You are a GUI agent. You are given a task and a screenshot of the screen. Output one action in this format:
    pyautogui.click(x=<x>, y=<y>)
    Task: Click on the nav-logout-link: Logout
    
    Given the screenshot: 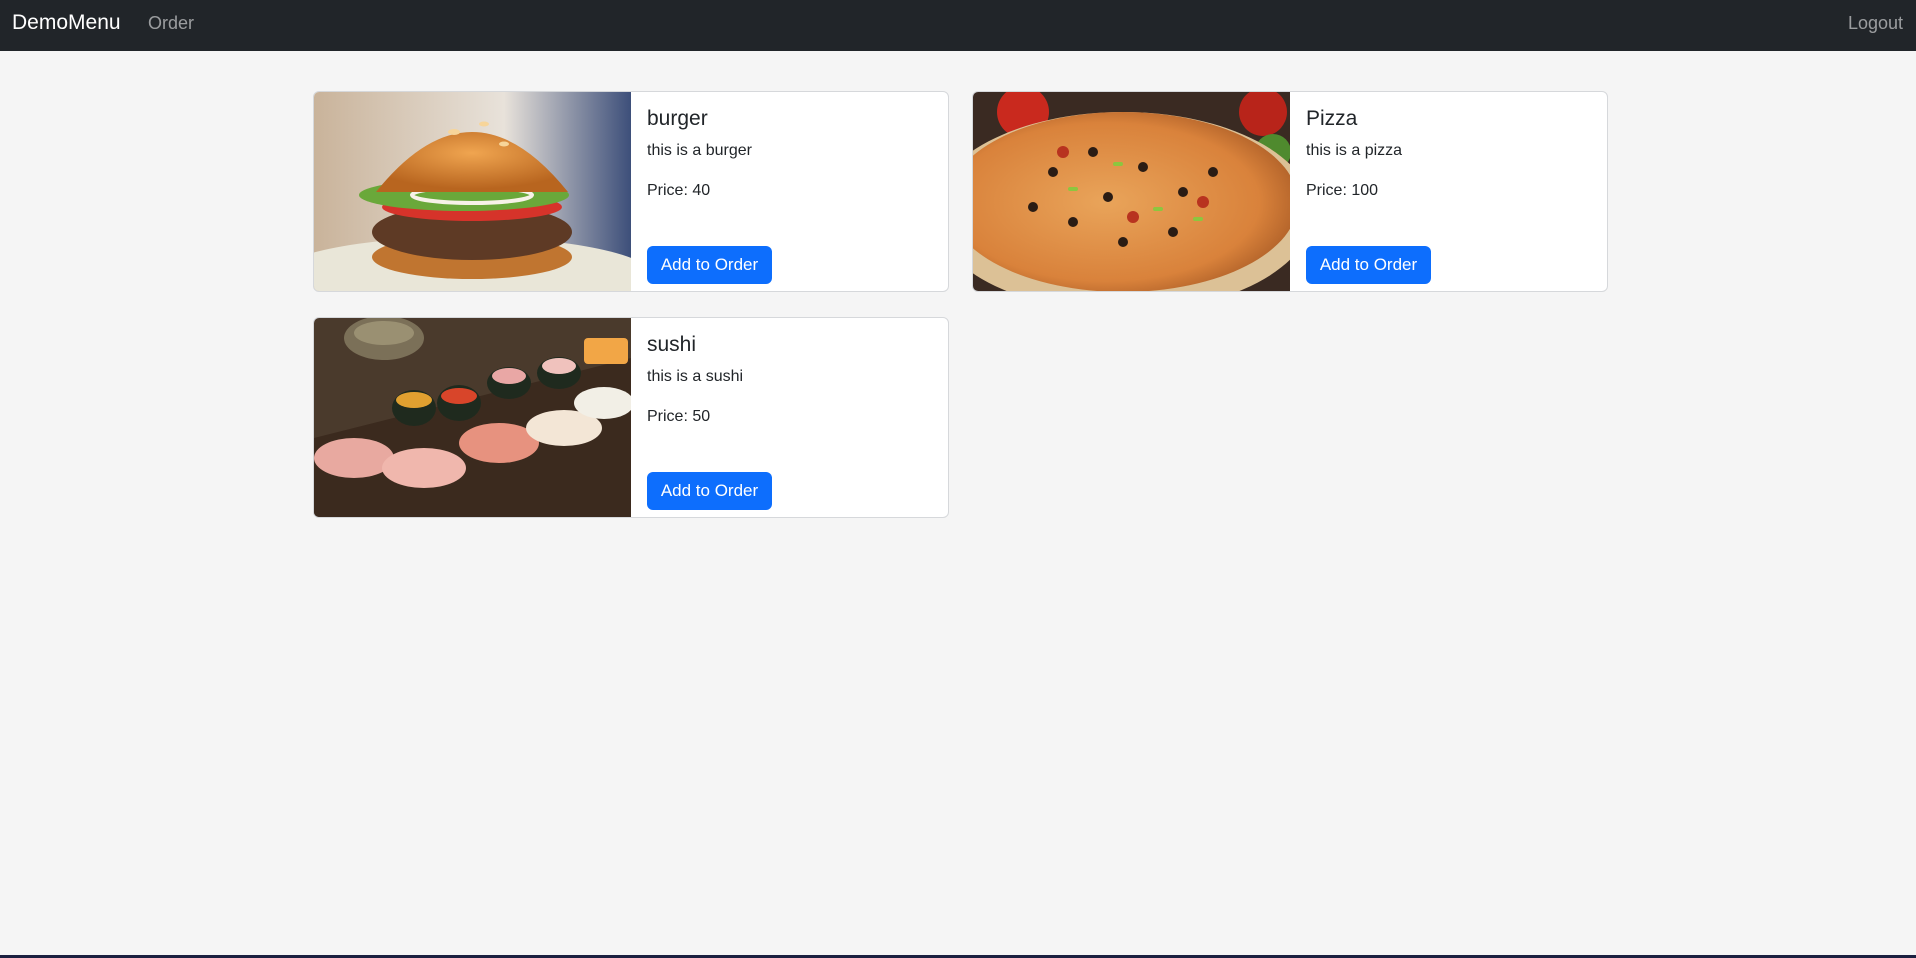 What is the action you would take?
    pyautogui.click(x=1875, y=23)
    